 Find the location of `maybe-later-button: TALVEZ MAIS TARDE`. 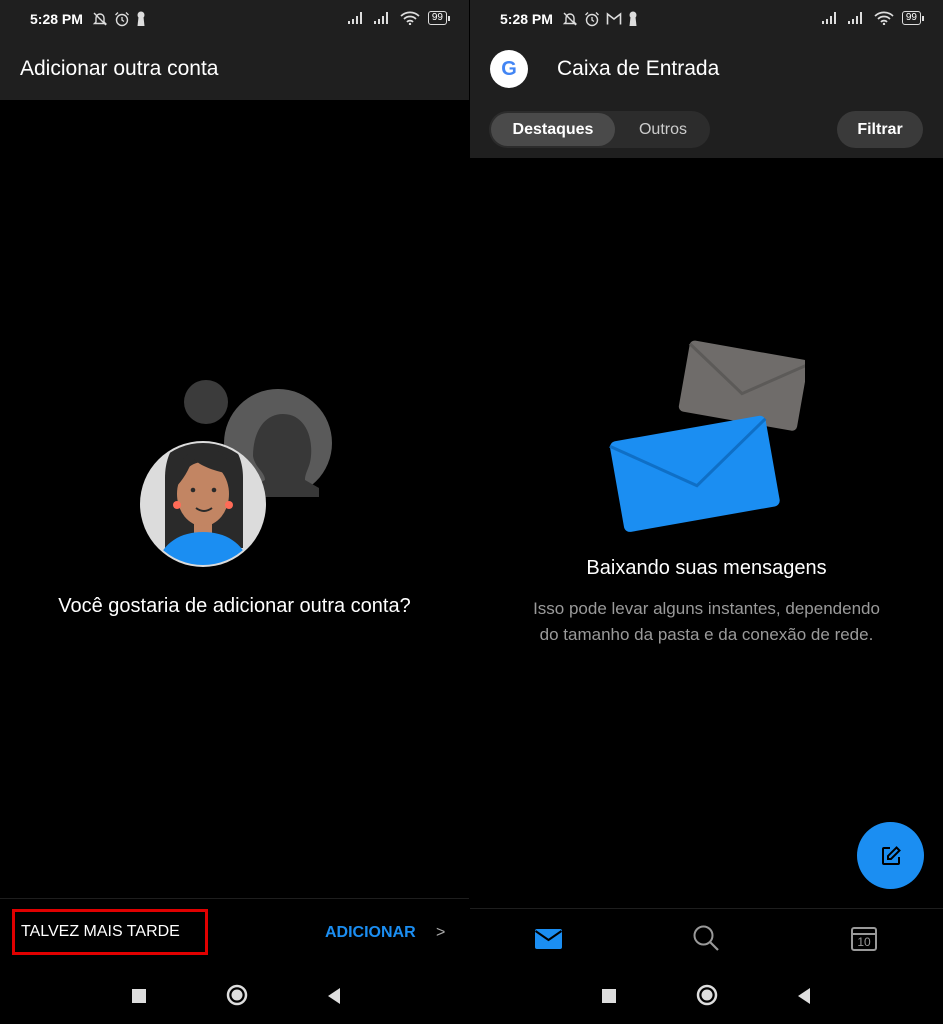

maybe-later-button: TALVEZ MAIS TARDE is located at coordinates (110, 932).